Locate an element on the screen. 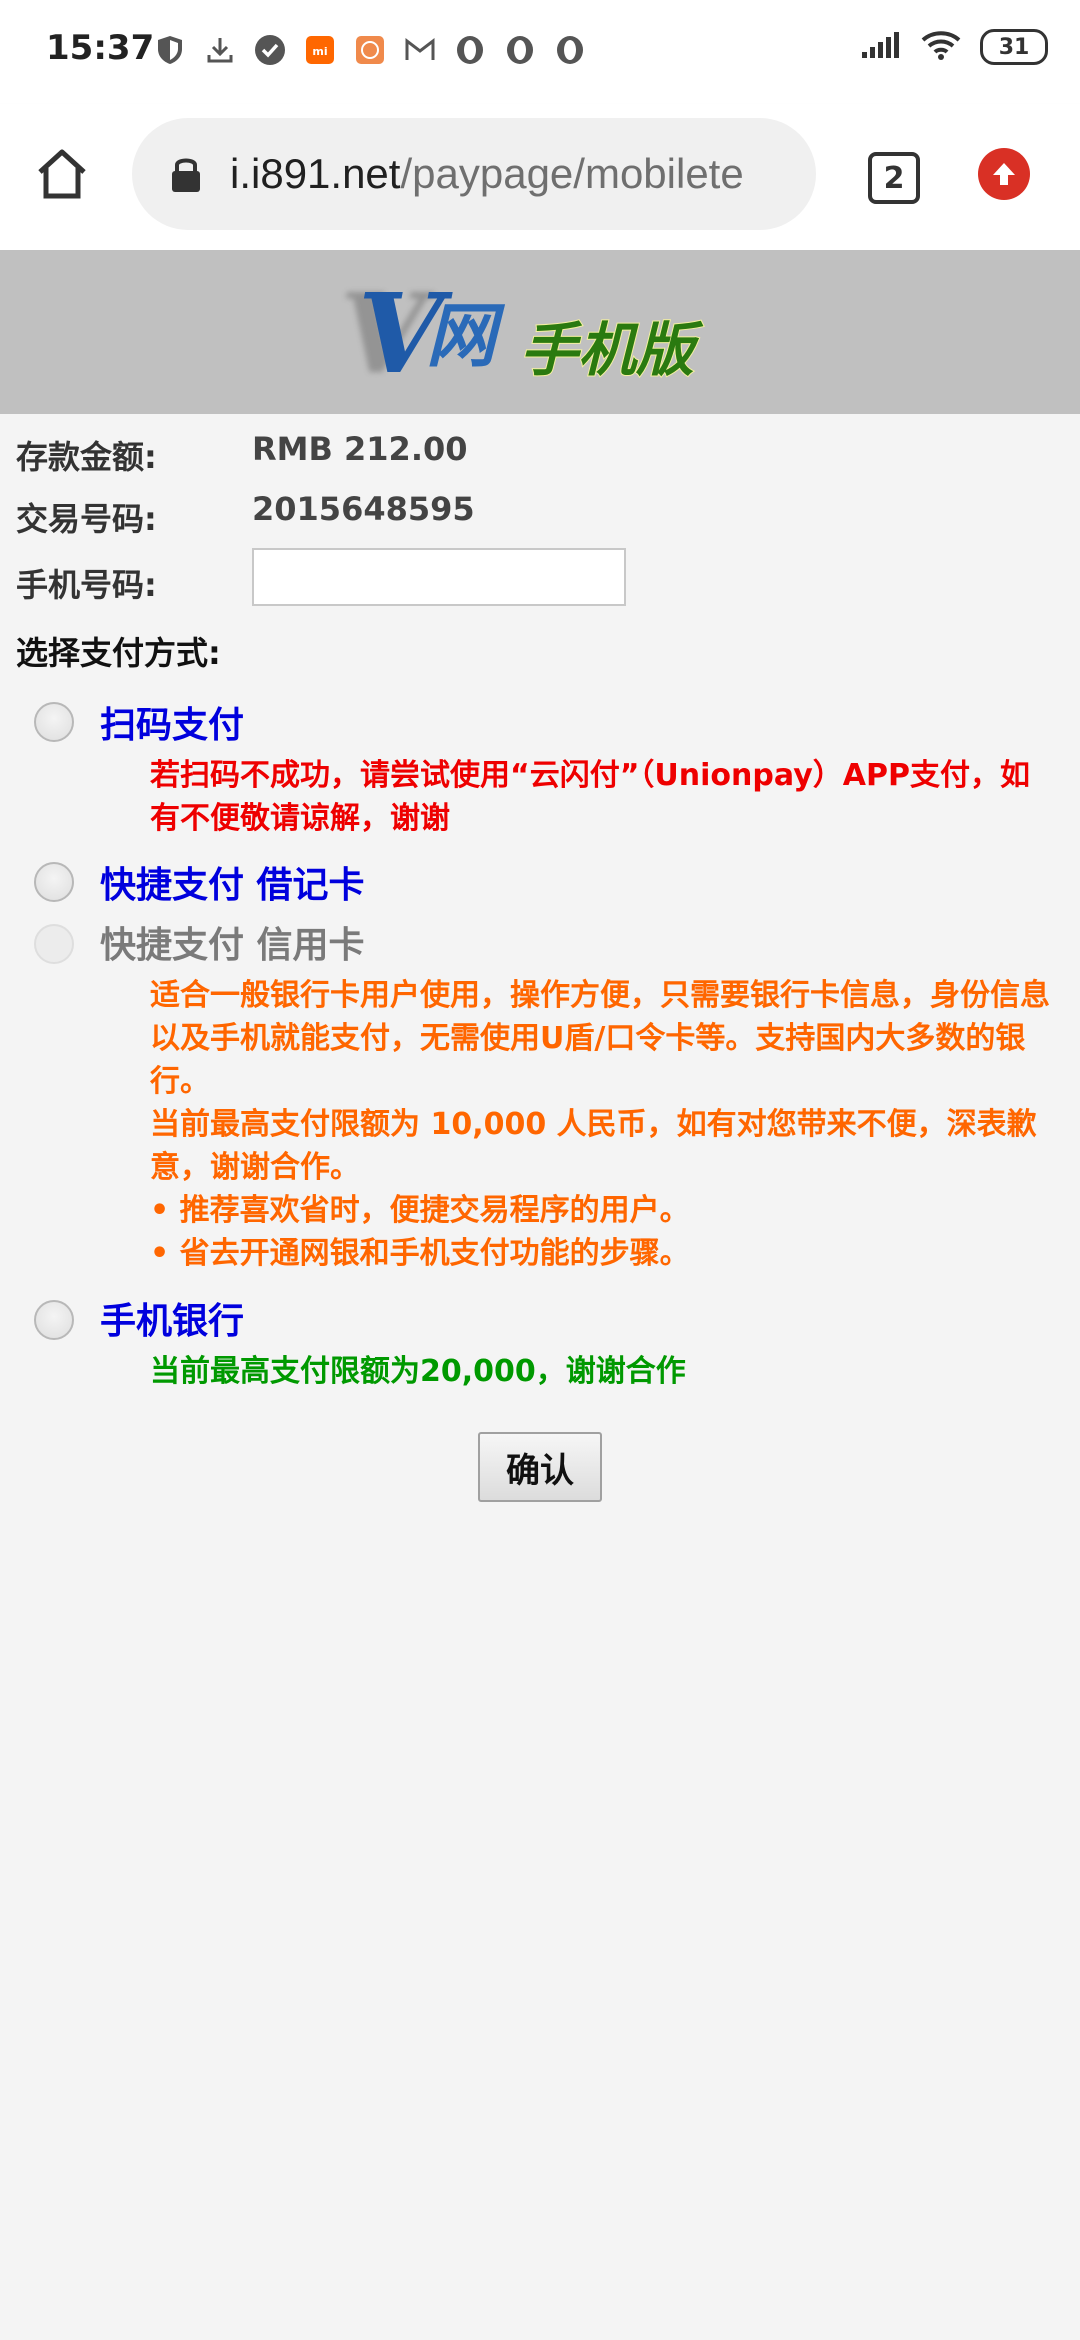  mobile-banking-note: 当前最高支付限额为20,000，谢谢合作 is located at coordinates (418, 1371).